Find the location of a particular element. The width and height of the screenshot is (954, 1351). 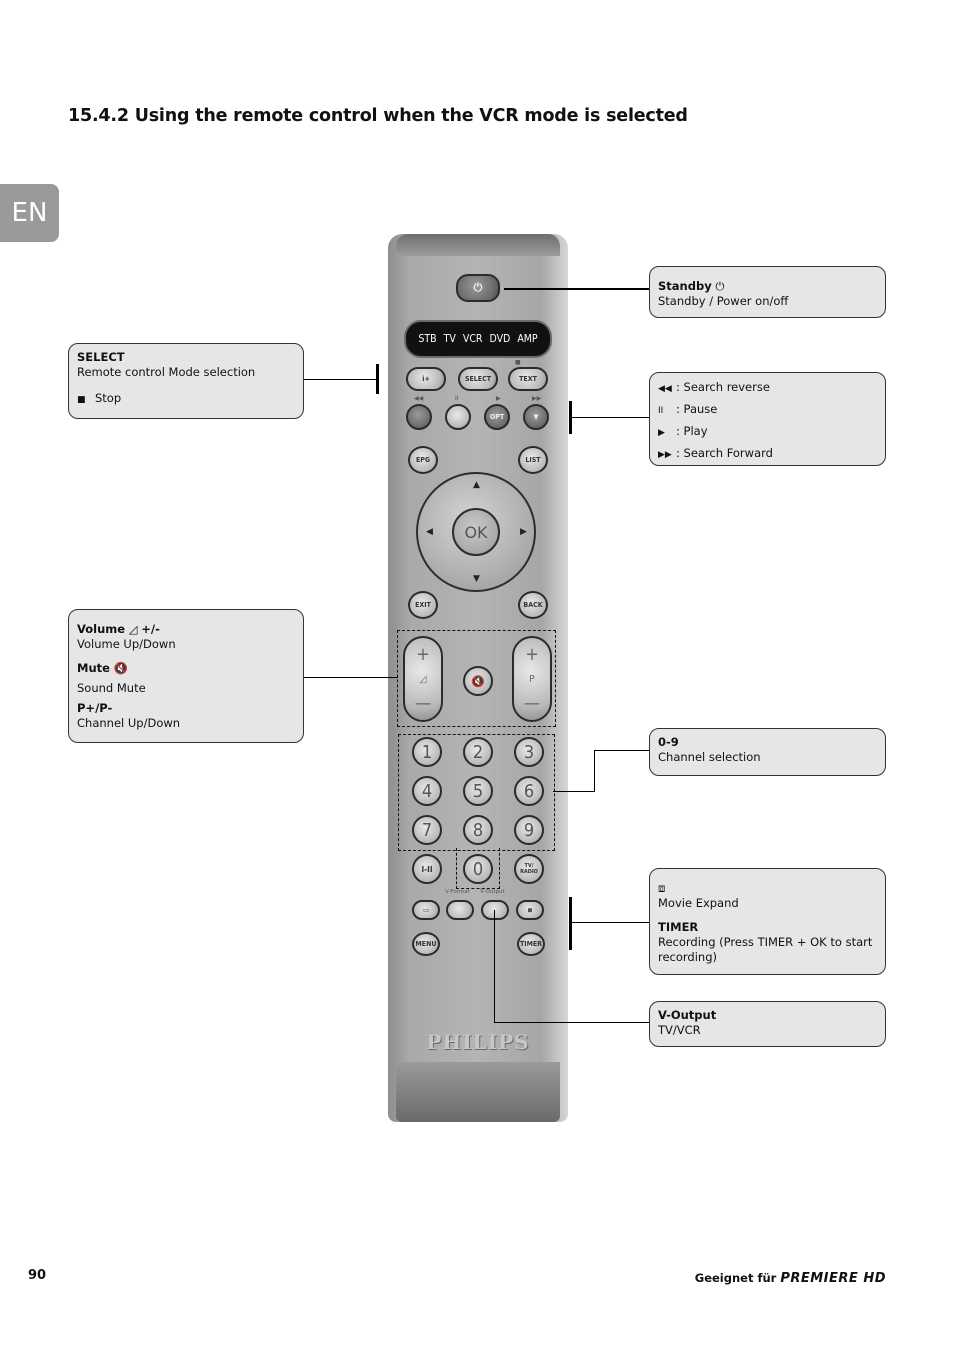

mode-vcr: VCR is located at coordinates (472, 339).